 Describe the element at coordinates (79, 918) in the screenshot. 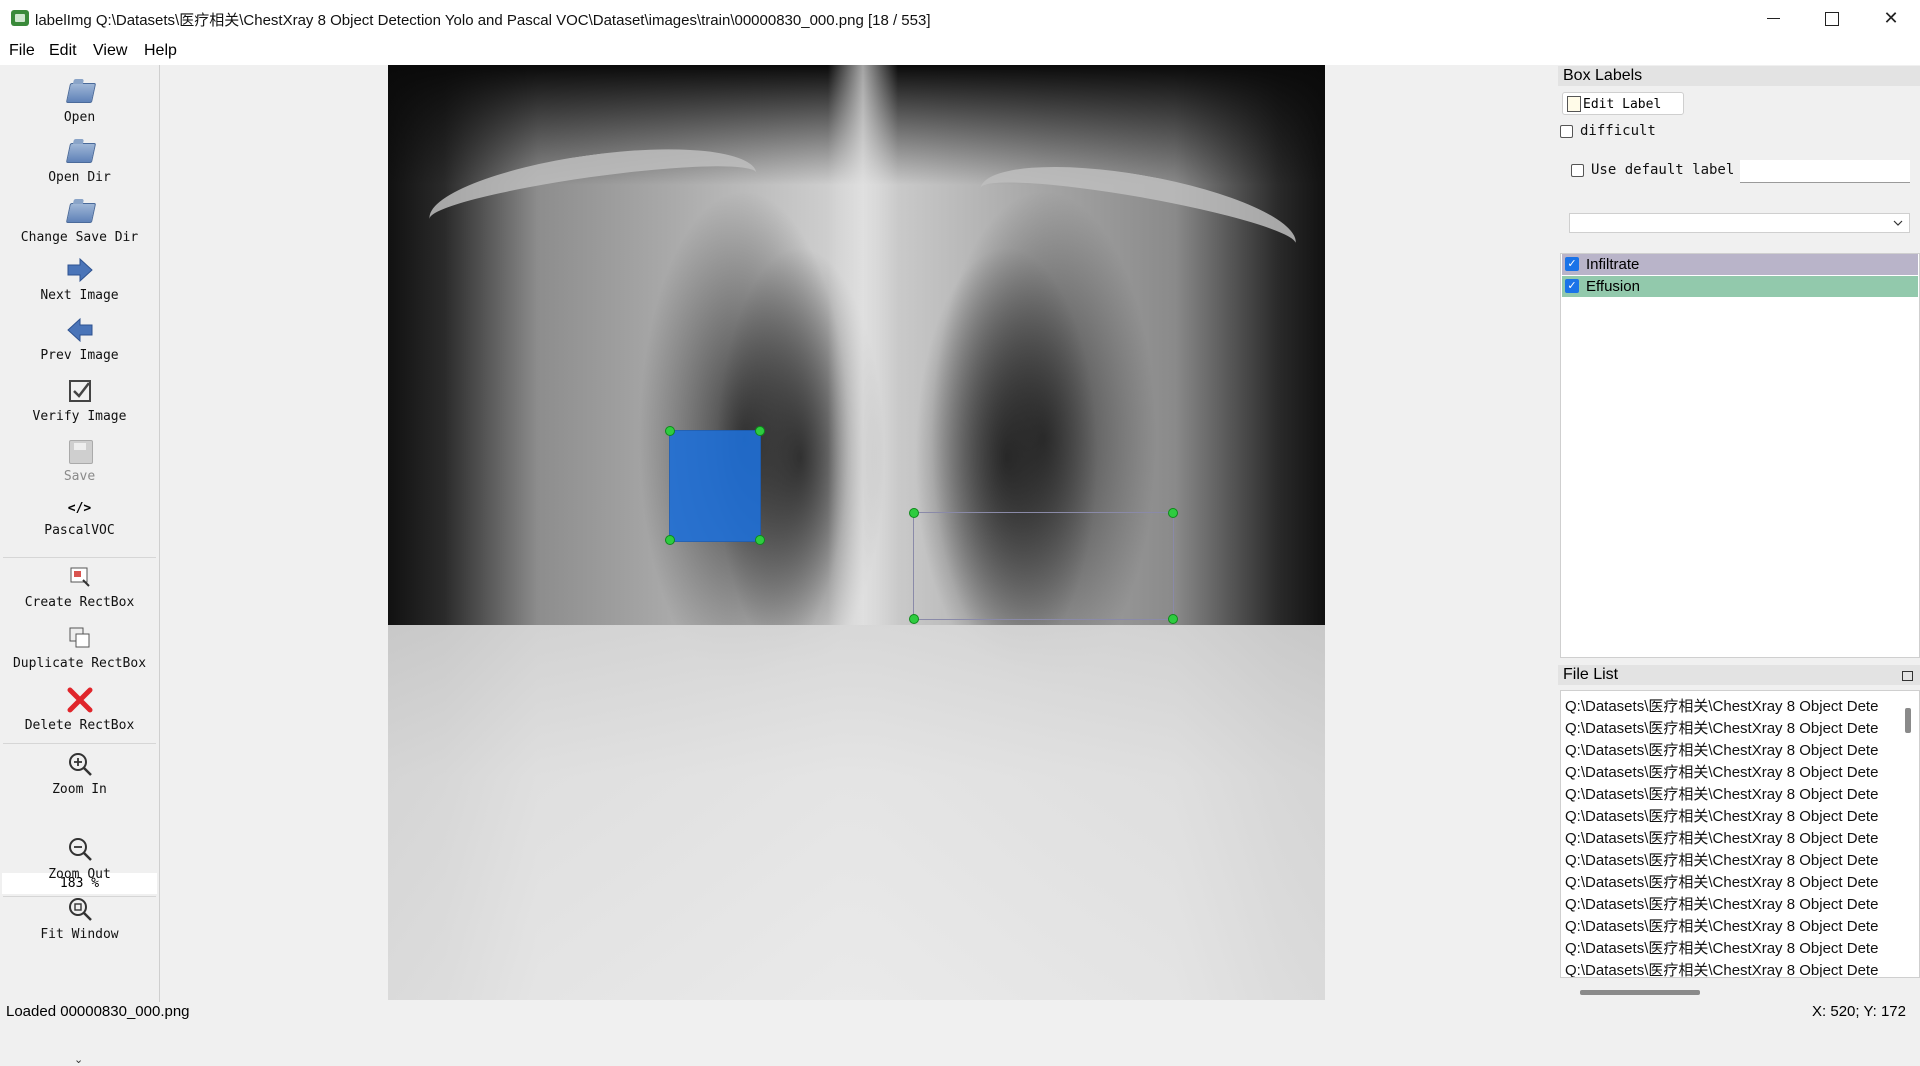

I see `fit-window-button: Fit Window` at that location.